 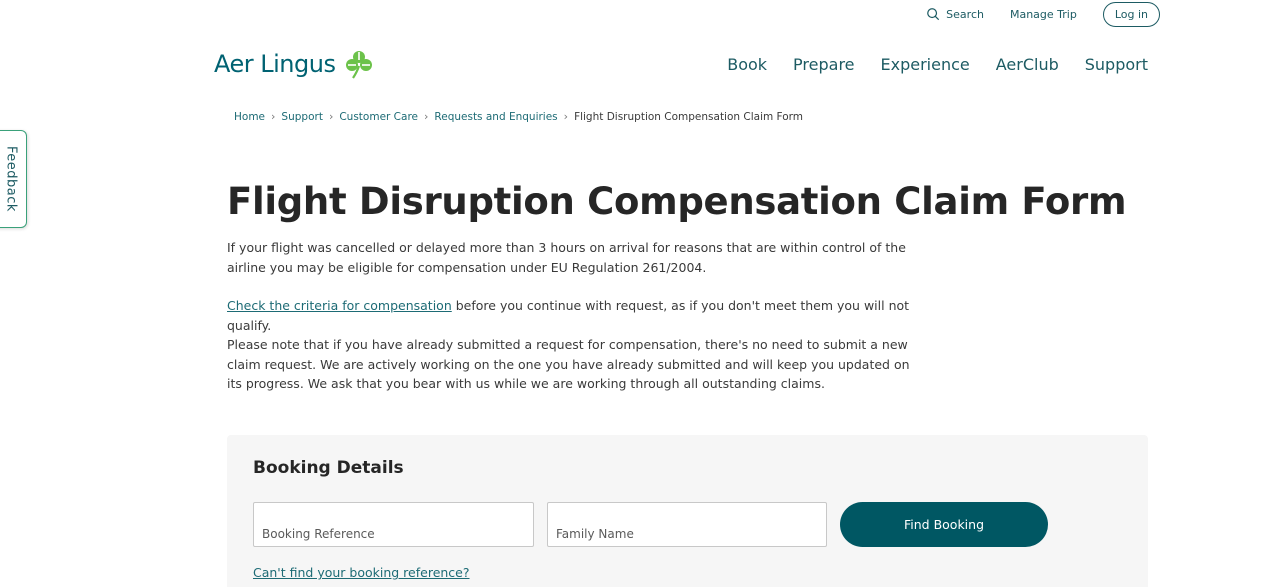 I want to click on nav-support: Support, so click(x=1116, y=64).